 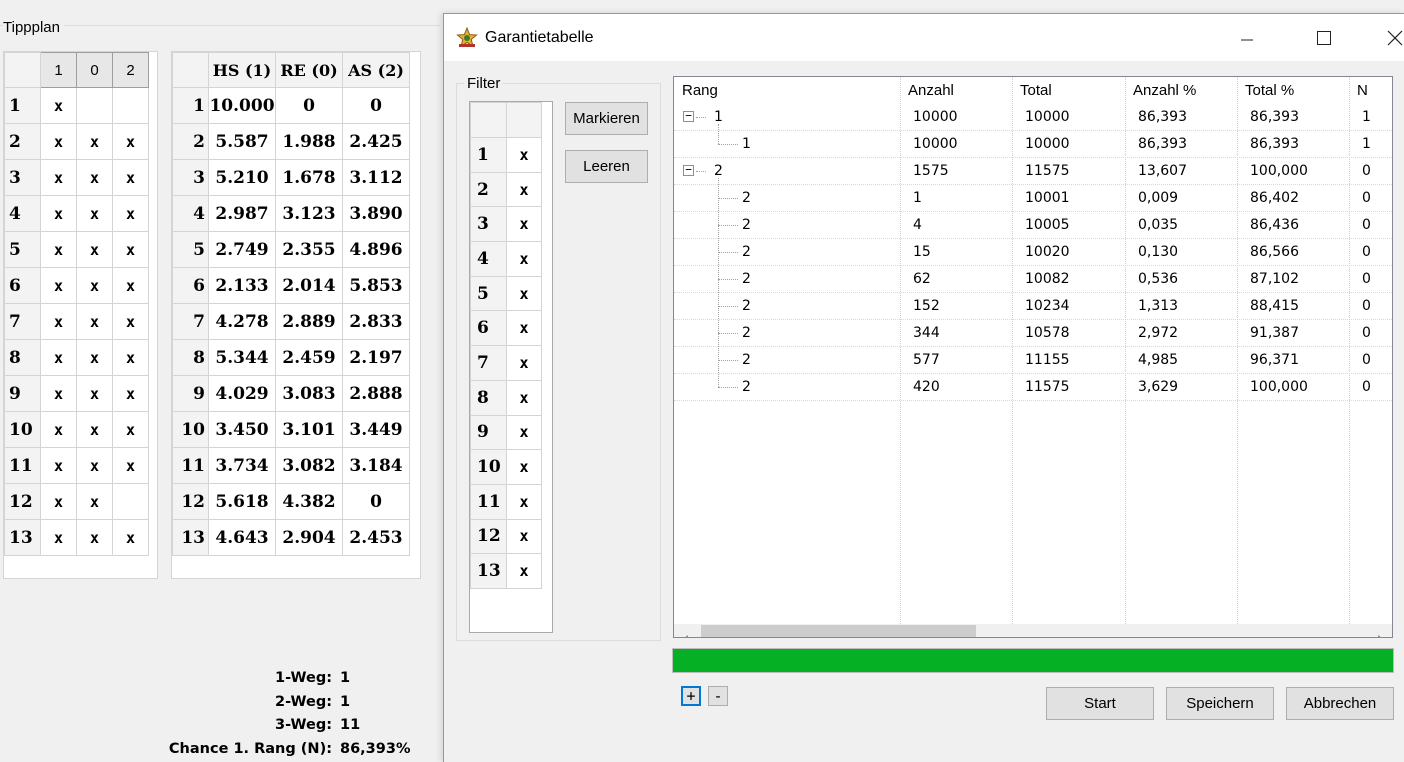 What do you see at coordinates (242, 285) in the screenshot?
I see `odds-cell: 2.133` at bounding box center [242, 285].